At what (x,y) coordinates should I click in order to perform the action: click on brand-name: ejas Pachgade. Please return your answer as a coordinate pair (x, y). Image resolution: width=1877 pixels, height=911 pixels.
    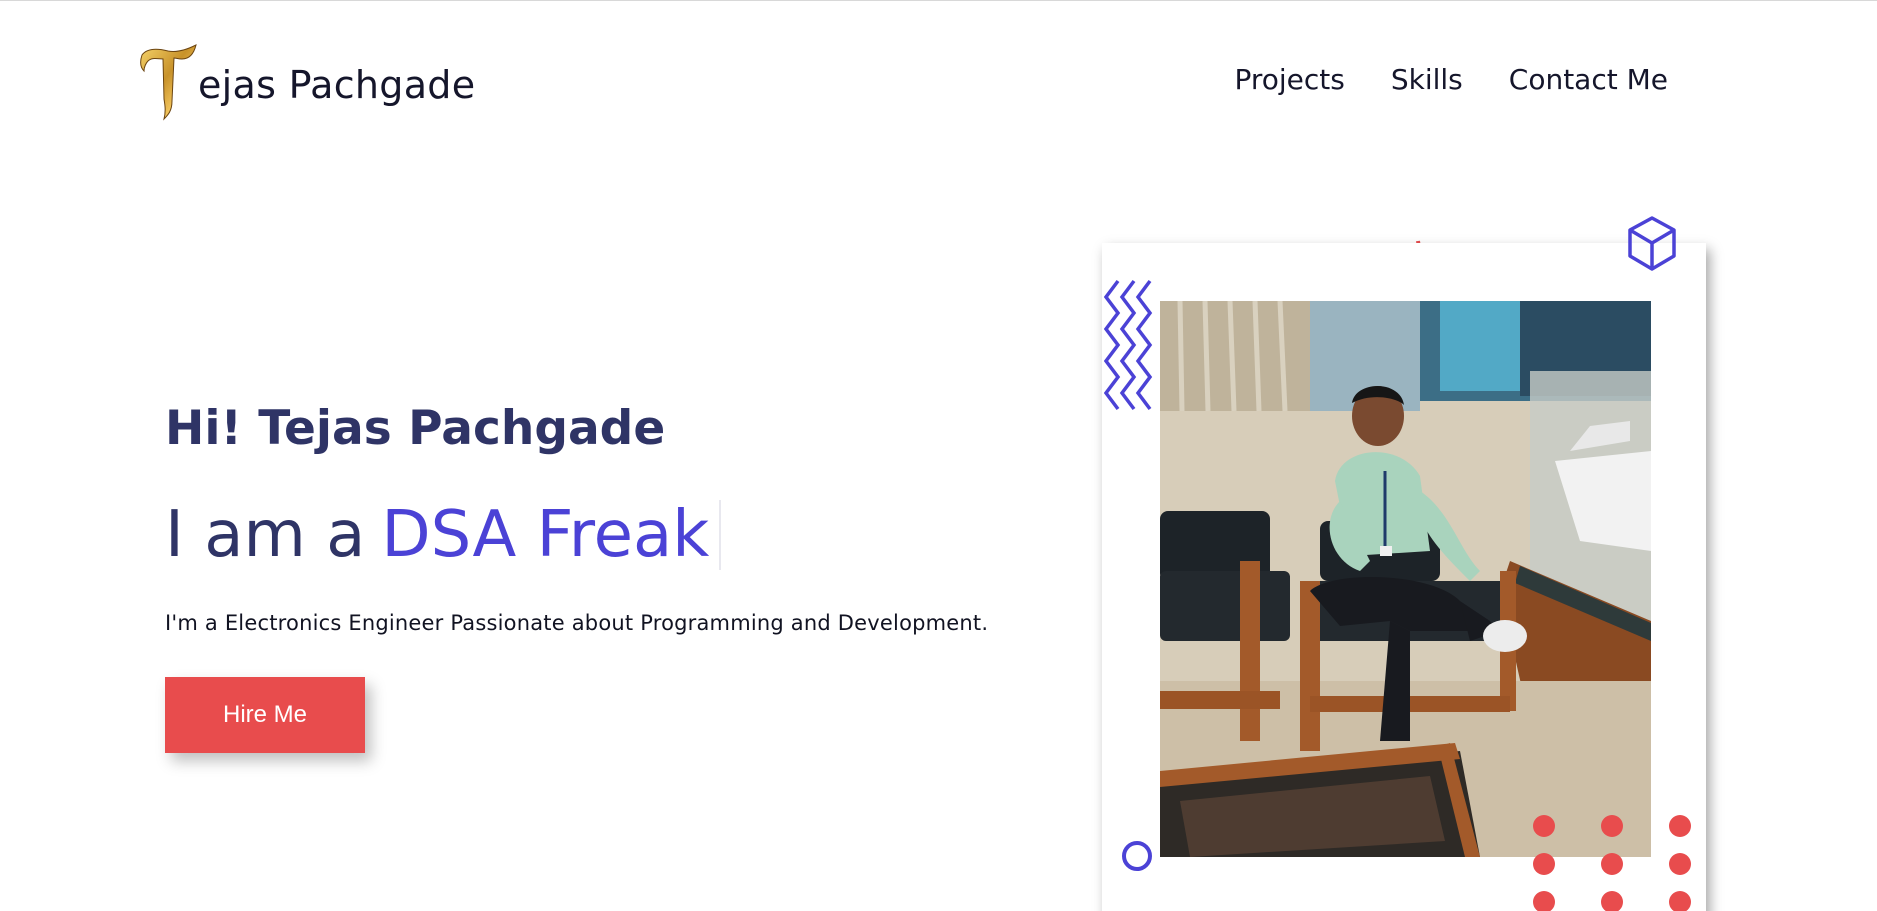
    Looking at the image, I should click on (337, 85).